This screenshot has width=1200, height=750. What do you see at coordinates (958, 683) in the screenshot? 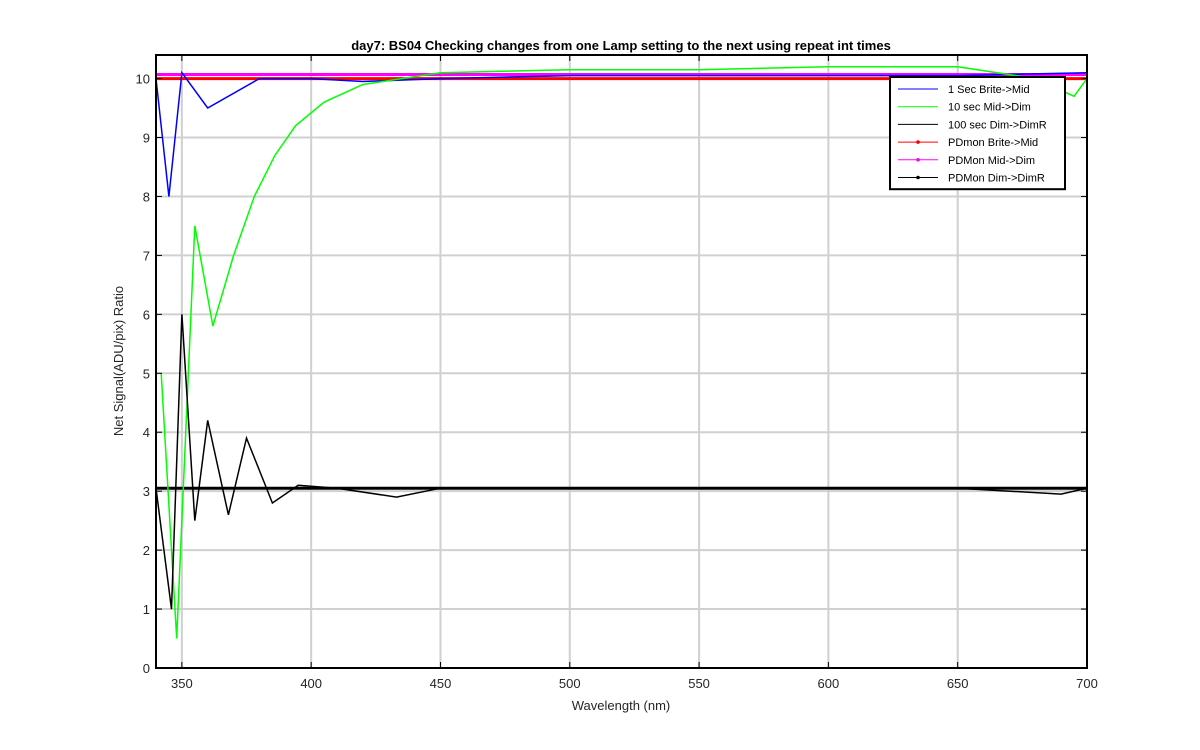
I see `x-tick-label: 650` at bounding box center [958, 683].